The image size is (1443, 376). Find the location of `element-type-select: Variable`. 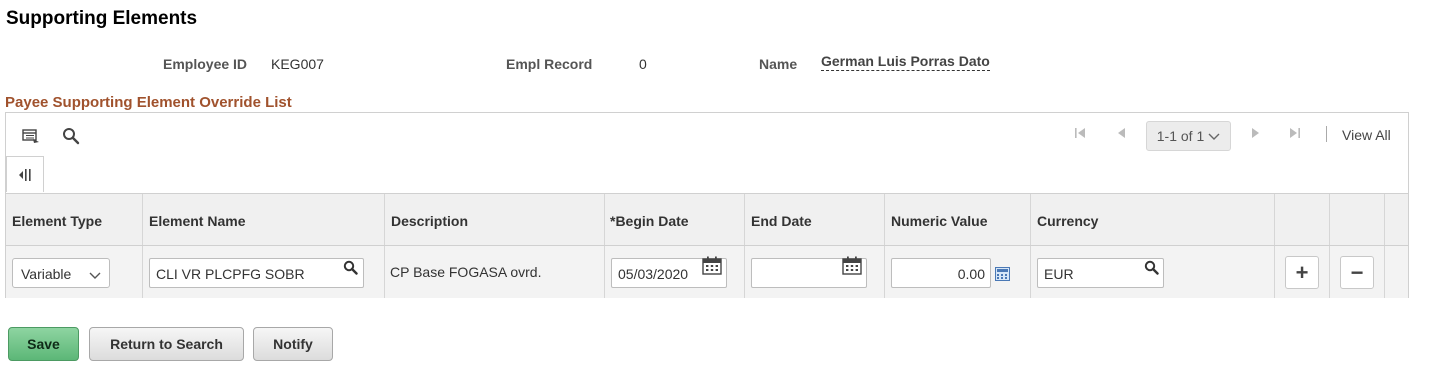

element-type-select: Variable is located at coordinates (61, 273).